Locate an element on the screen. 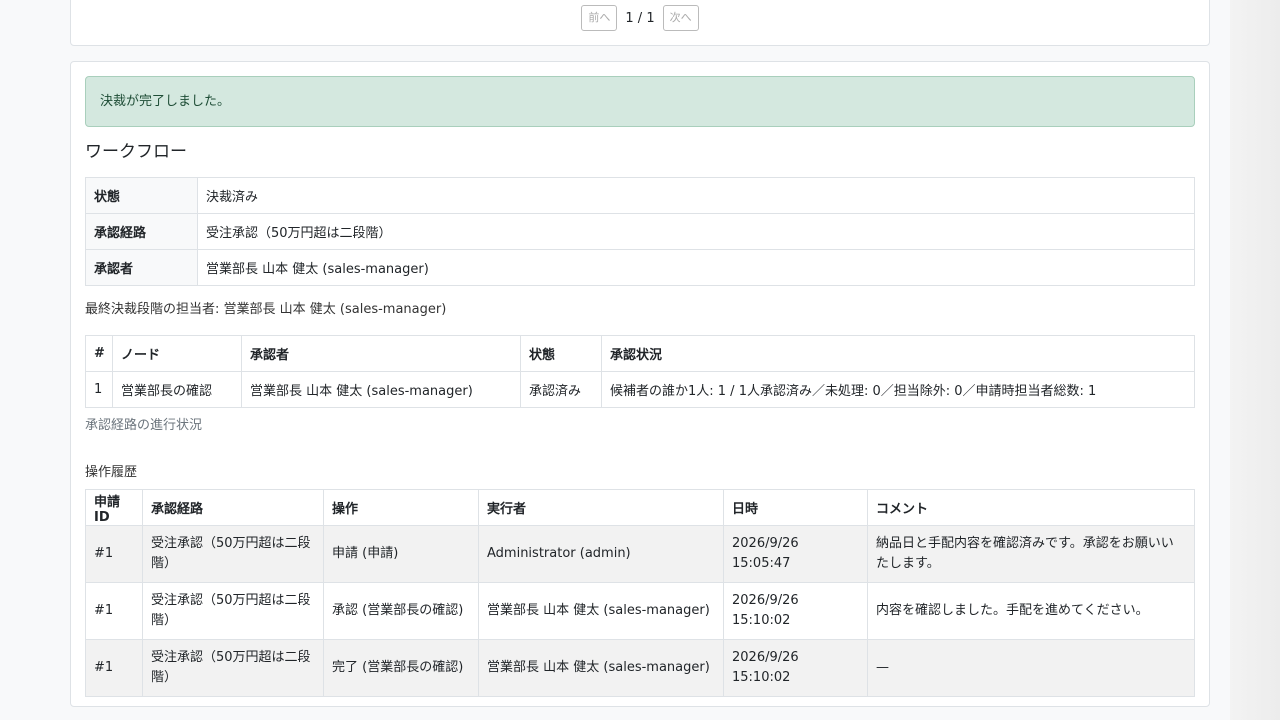 The image size is (1280, 720). column-header: ノード is located at coordinates (177, 353).